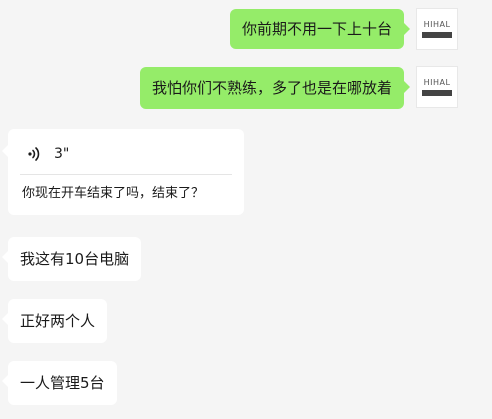 The image size is (492, 419). I want to click on chat-bubble-received: 一人管理5台, so click(59, 383).